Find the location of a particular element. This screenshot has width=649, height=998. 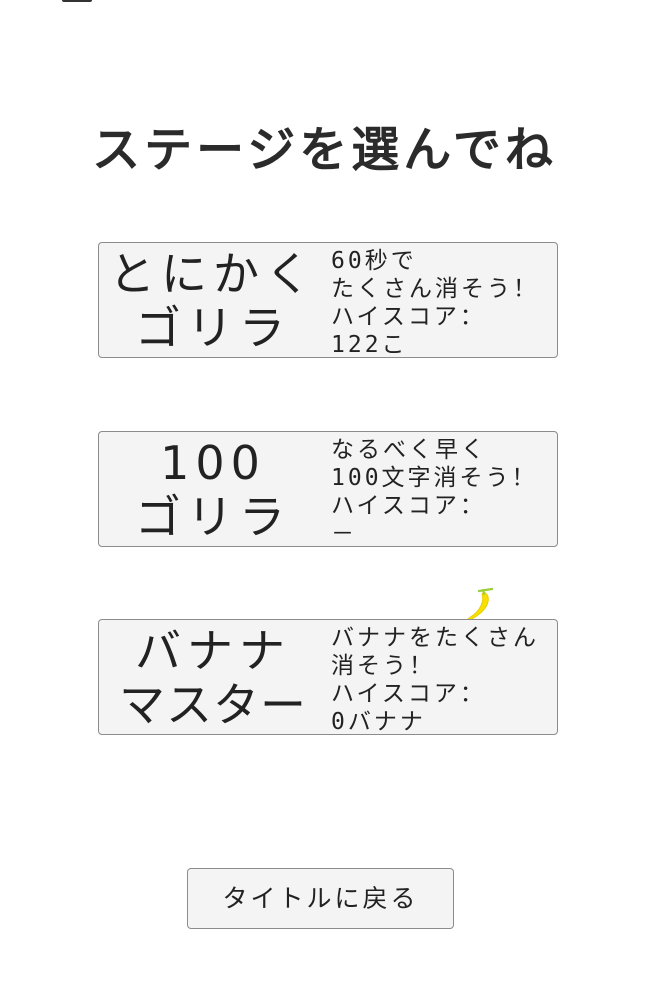

stage-desc-line: 消そう！ is located at coordinates (383, 666).